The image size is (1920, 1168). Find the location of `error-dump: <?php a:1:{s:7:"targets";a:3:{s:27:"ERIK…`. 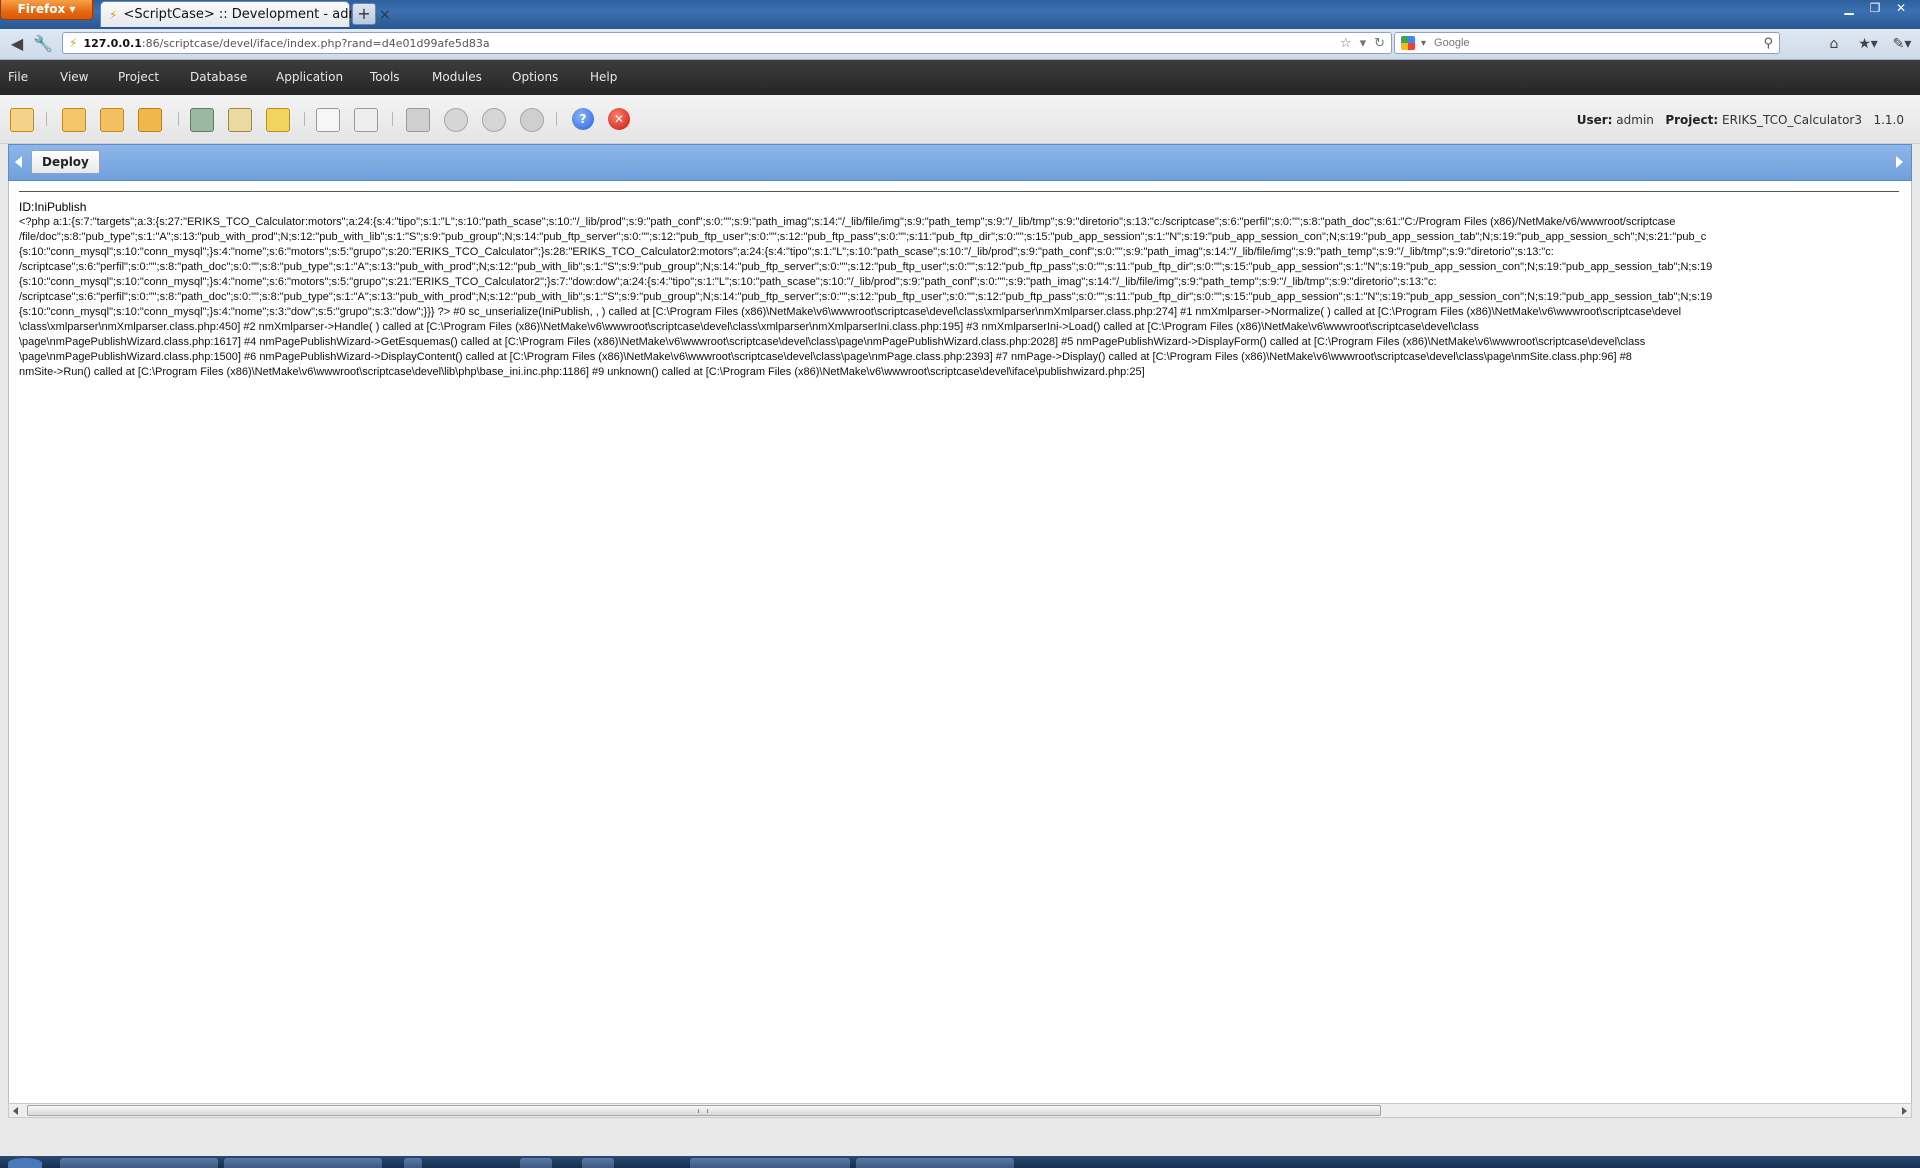

error-dump: <?php a:1:{s:7:"targets";a:3:{s:27:"ERIK… is located at coordinates (959, 297).